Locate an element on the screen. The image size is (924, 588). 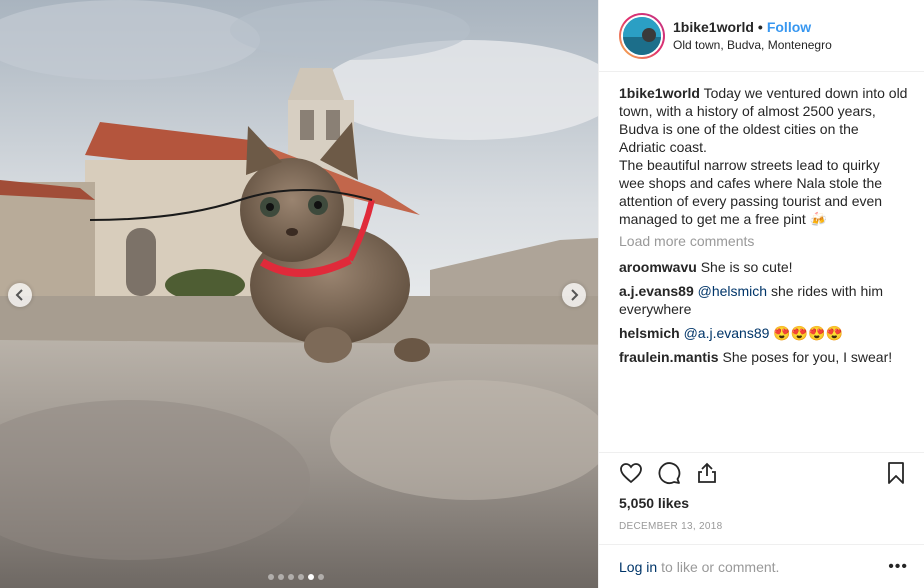
carousel-indicator is located at coordinates (296, 577).